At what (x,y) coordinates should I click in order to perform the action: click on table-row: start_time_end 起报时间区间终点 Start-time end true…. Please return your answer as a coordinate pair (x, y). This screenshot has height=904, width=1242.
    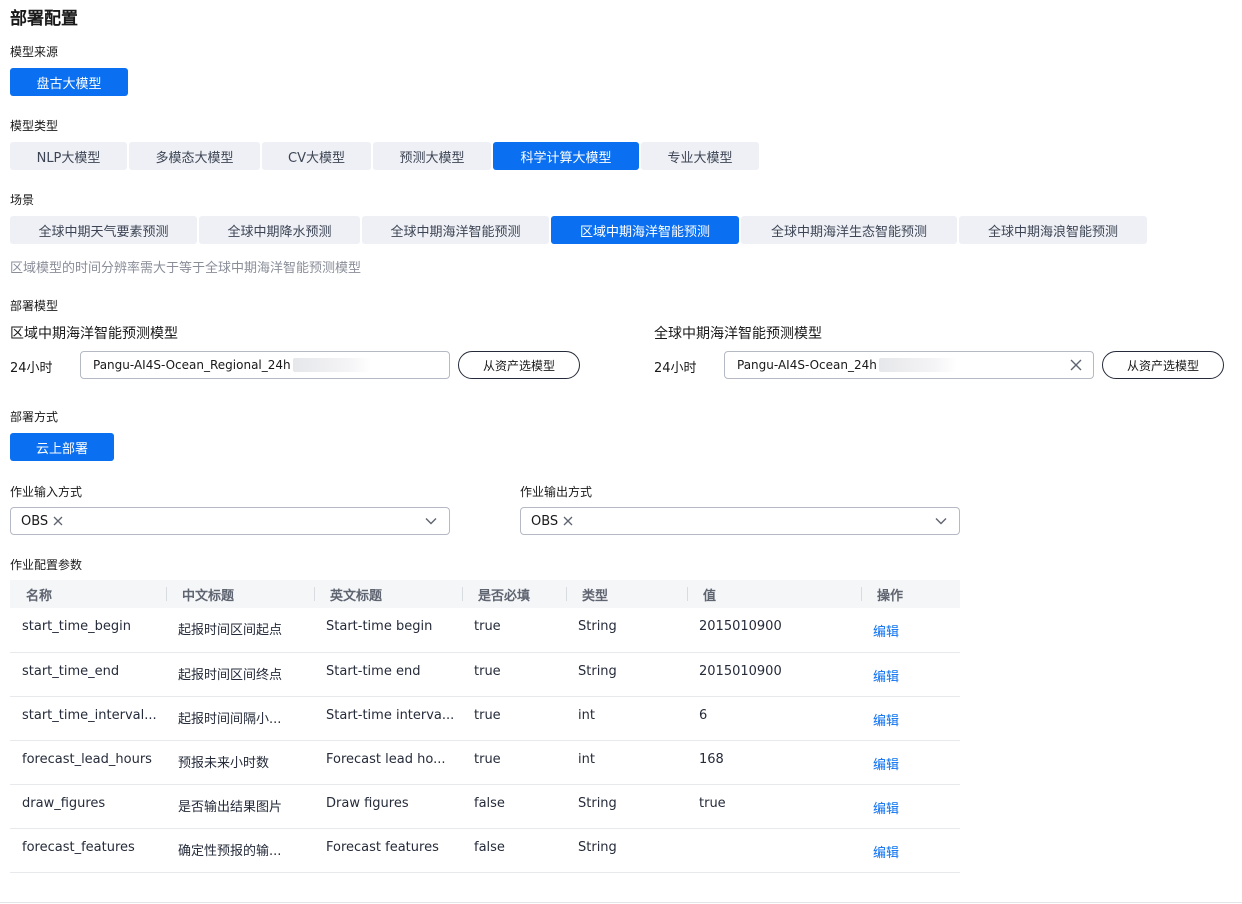
    Looking at the image, I should click on (485, 674).